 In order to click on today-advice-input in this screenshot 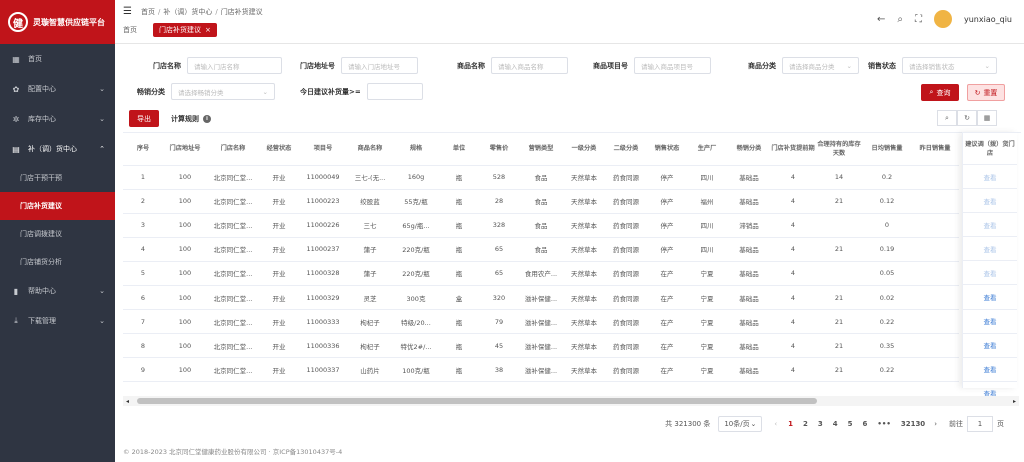, I will do `click(394, 91)`.